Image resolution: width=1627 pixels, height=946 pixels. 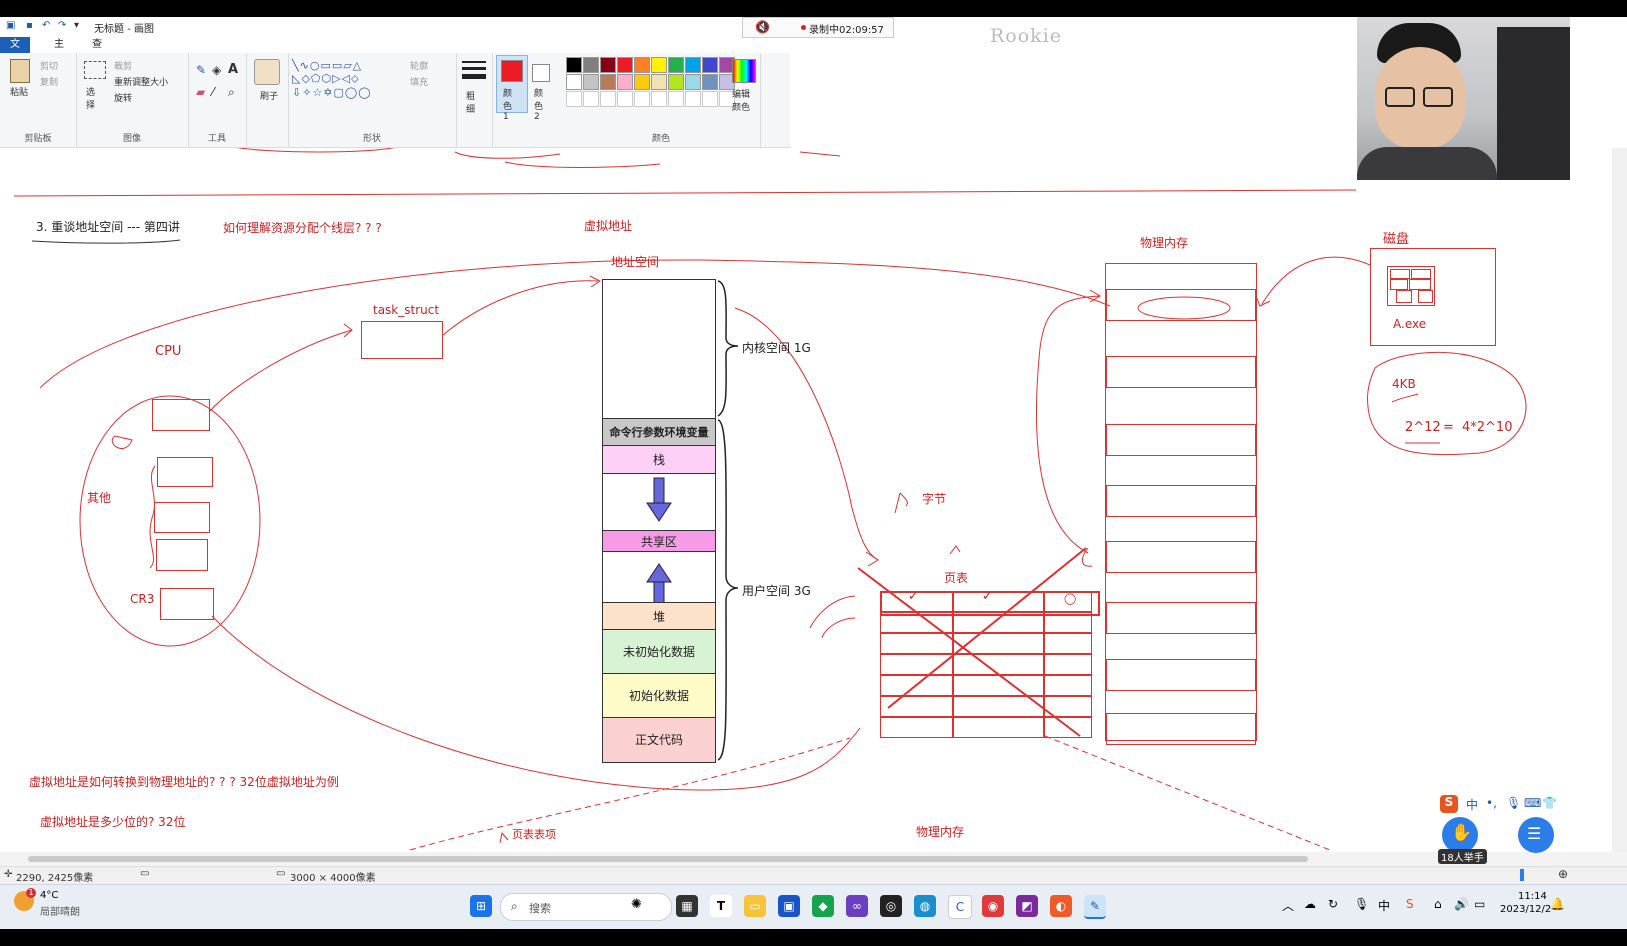 What do you see at coordinates (97, 51) in the screenshot?
I see `tab-view: 查看` at bounding box center [97, 51].